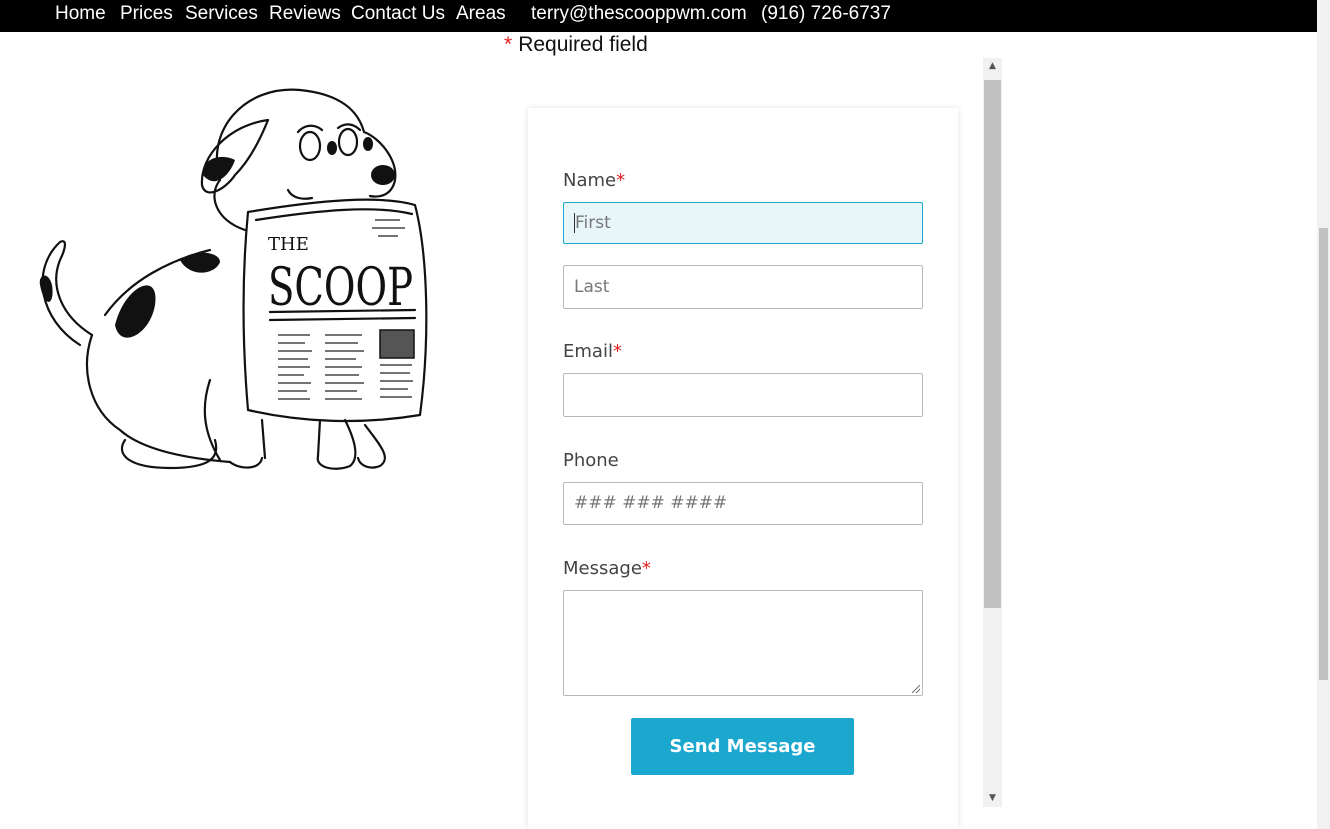 This screenshot has width=1330, height=829. Describe the element at coordinates (590, 180) in the screenshot. I see `name-label-text: Name` at that location.